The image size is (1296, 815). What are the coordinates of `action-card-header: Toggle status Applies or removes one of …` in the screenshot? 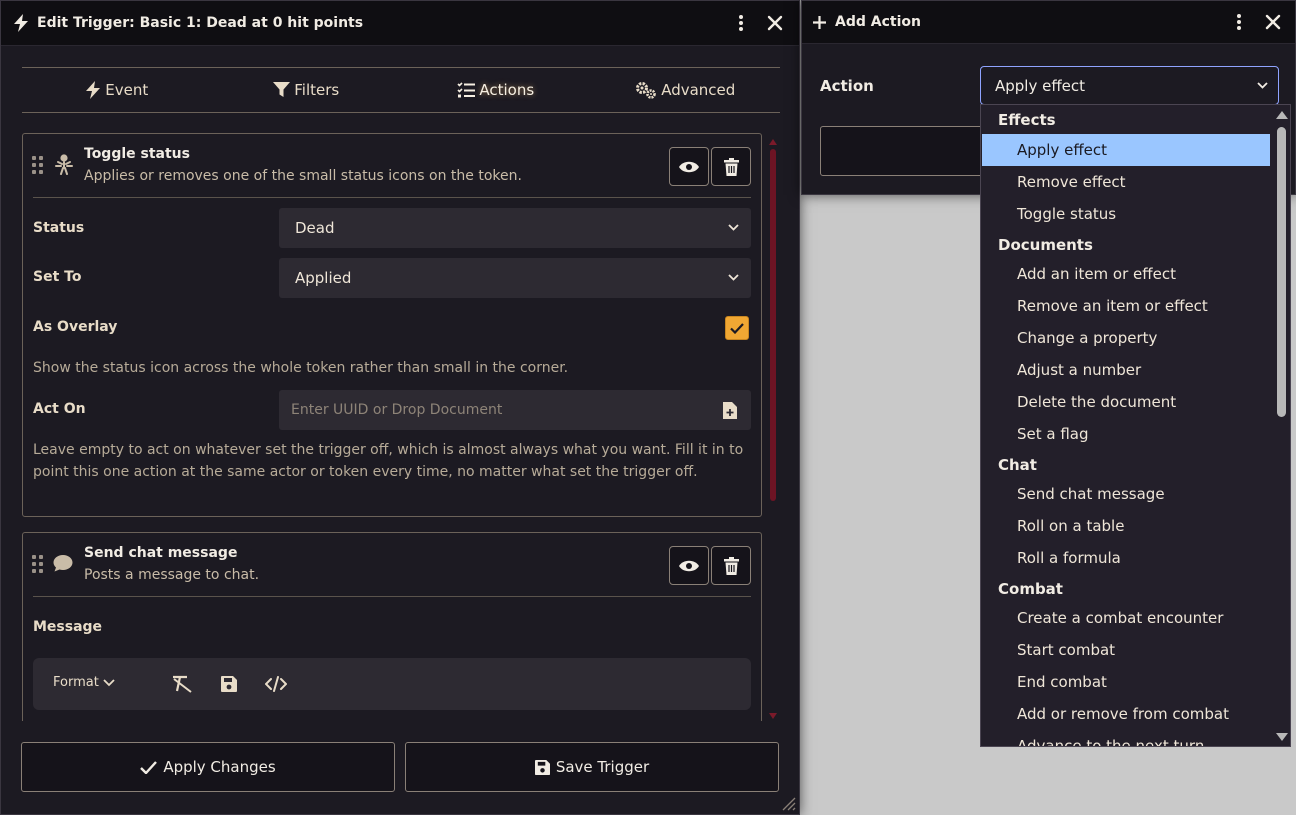 It's located at (391, 166).